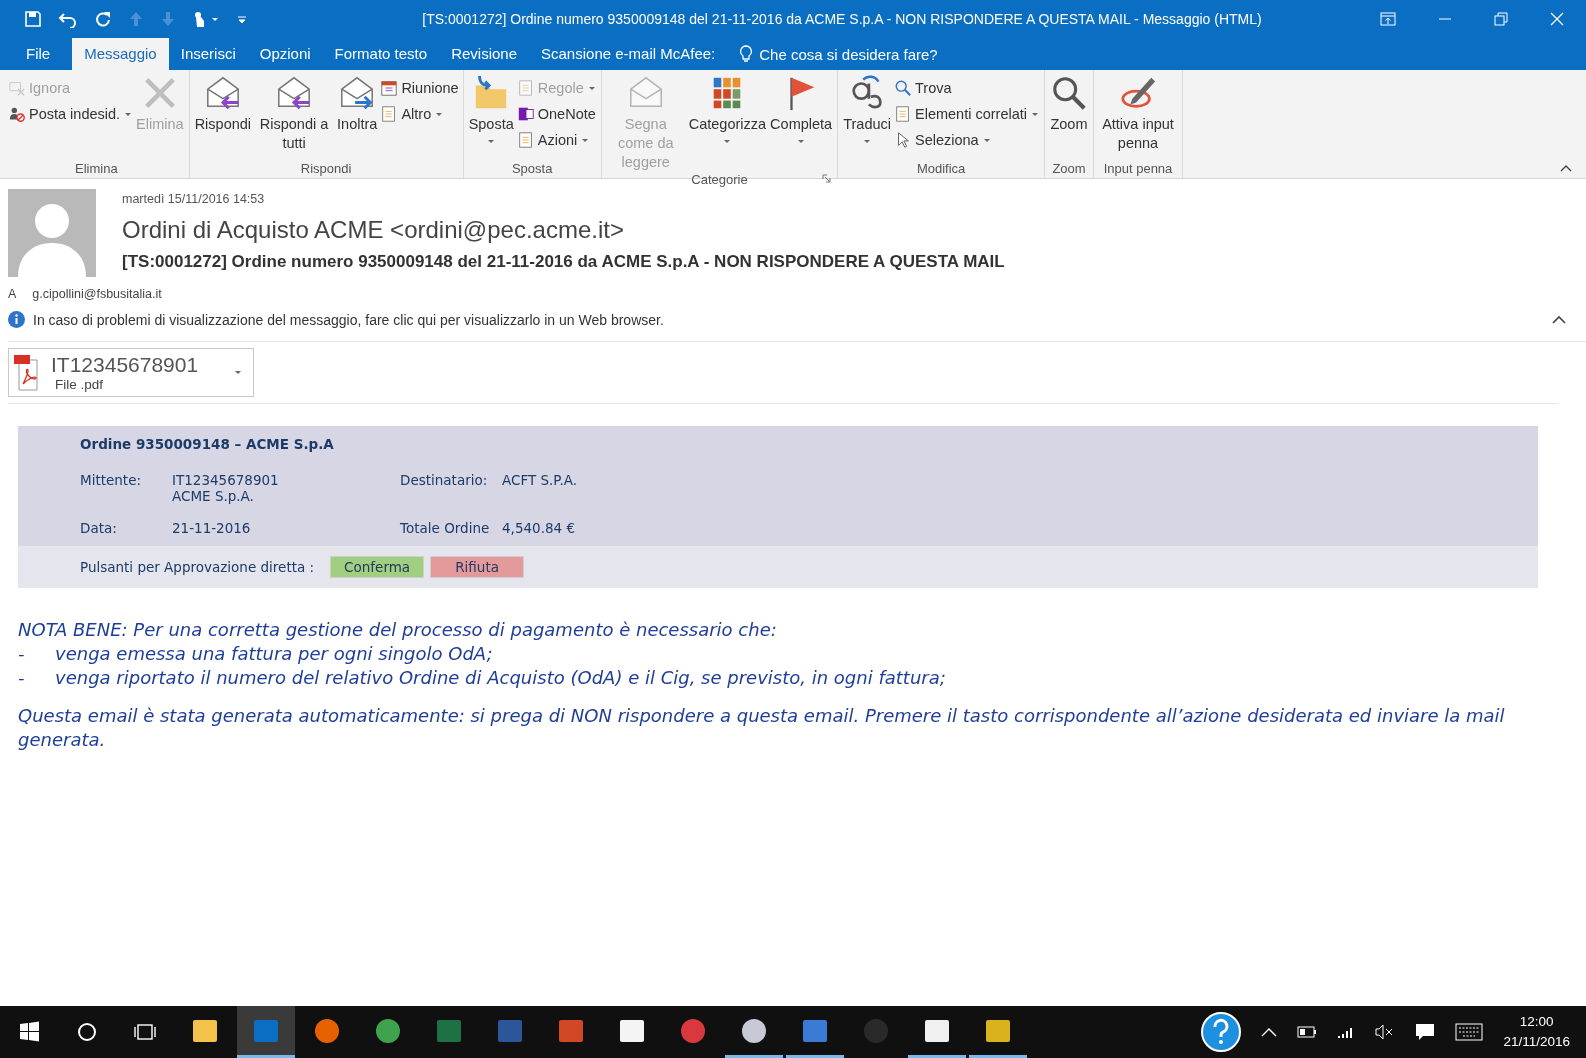 The width and height of the screenshot is (1586, 1058). Describe the element at coordinates (223, 116) in the screenshot. I see `ribbon-button: Rispondi` at that location.